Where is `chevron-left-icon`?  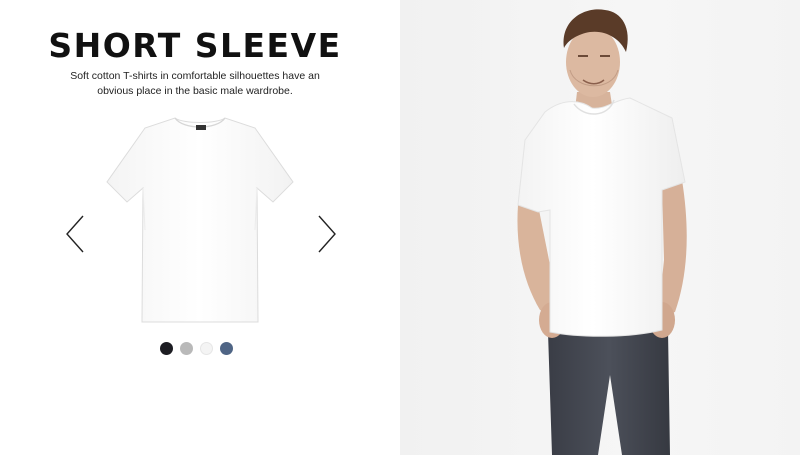 chevron-left-icon is located at coordinates (75, 234).